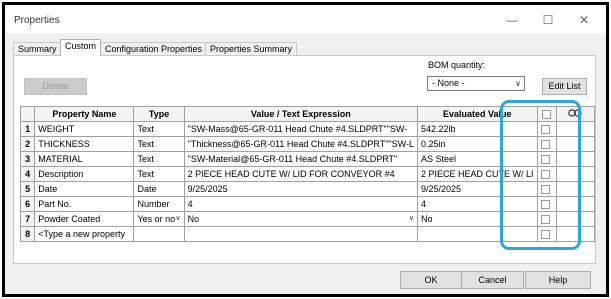 The height and width of the screenshot is (299, 611). Describe the element at coordinates (84, 144) in the screenshot. I see `property-name-cell: THICKNESS` at that location.